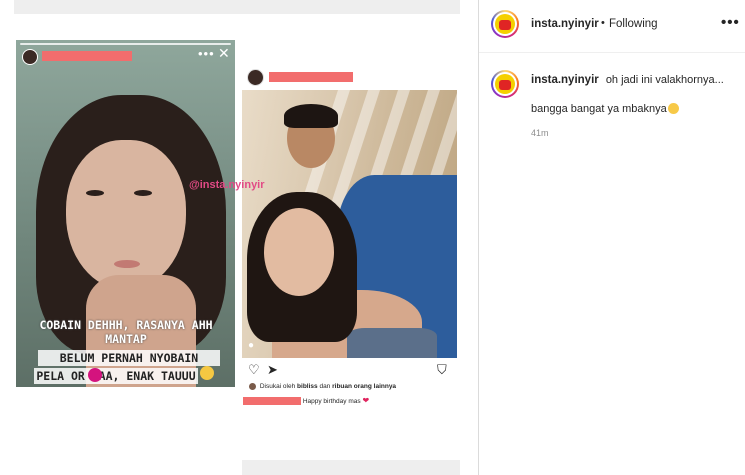 The image size is (745, 475). Describe the element at coordinates (126, 325) in the screenshot. I see `story-caption-line1: COBAIN DEHHH, RASANYA AHH` at that location.